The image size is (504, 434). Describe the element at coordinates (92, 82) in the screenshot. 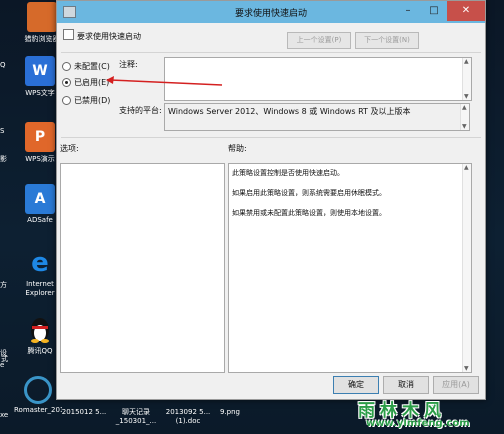

I see `radio-label: 已启用(E)` at that location.